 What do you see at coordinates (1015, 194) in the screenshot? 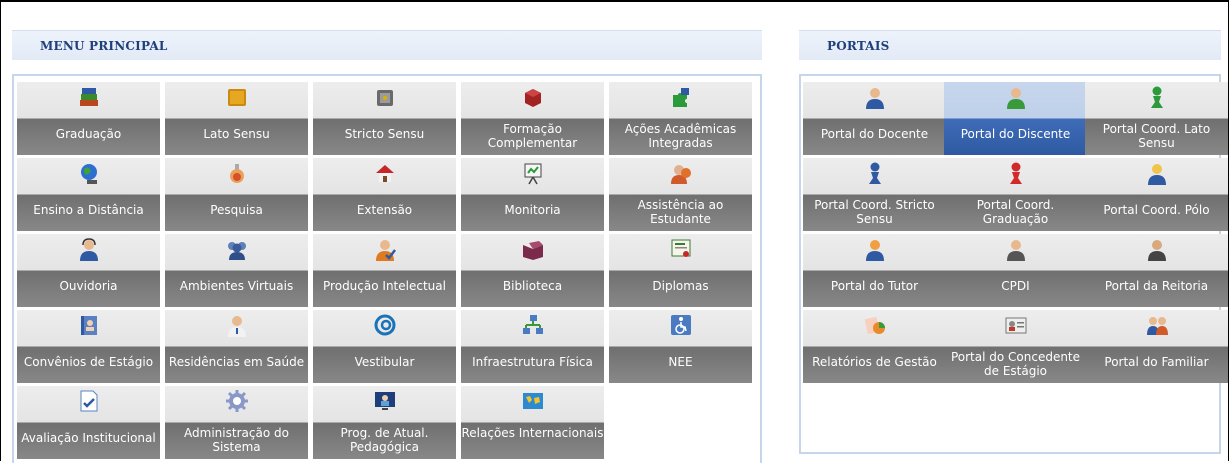
I see `tile-portal-coord-graduacao: Portal Coord. Graduação` at bounding box center [1015, 194].